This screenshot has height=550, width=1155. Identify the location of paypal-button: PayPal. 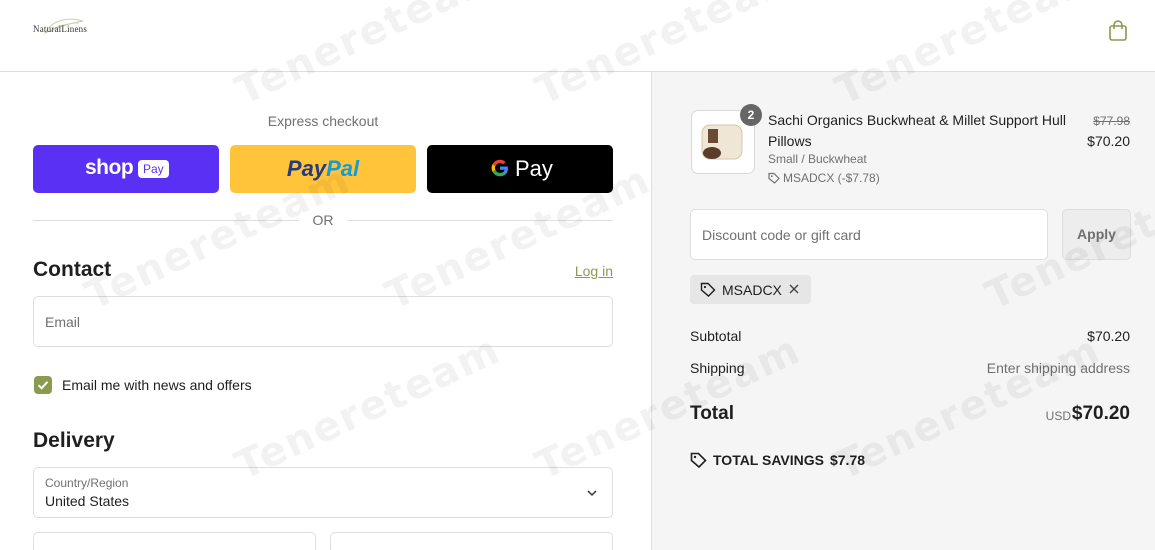
(323, 169).